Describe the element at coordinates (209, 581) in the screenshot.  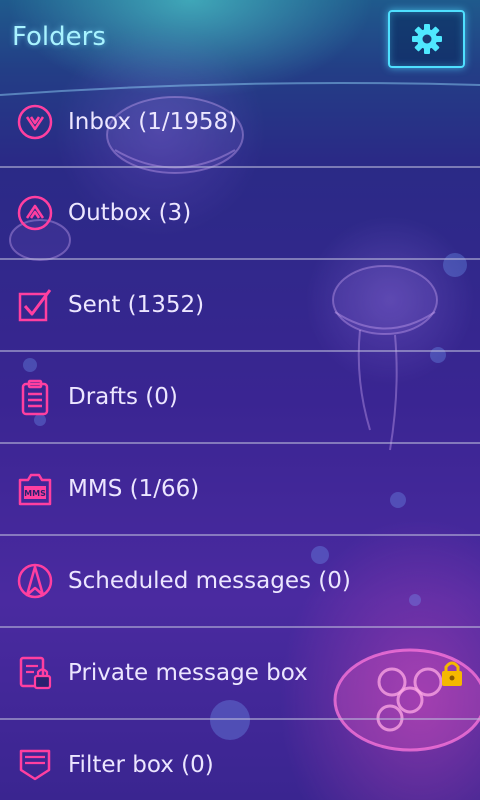
I see `folder-label: Scheduled messages (0)` at that location.